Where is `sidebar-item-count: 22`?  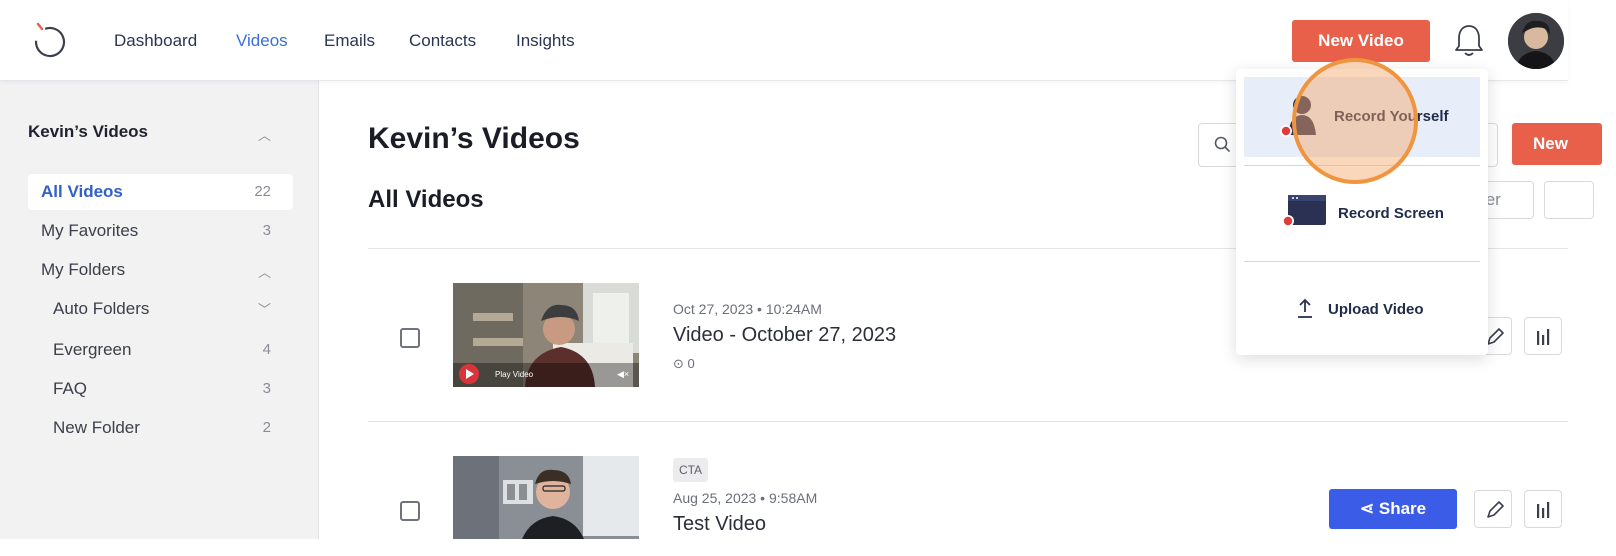 sidebar-item-count: 22 is located at coordinates (262, 191).